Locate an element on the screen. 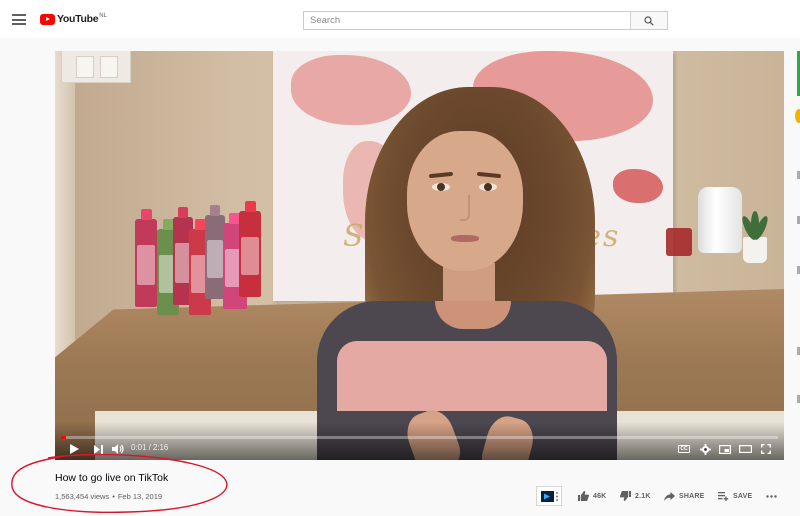 Image resolution: width=800 pixels, height=516 pixels. share-icon is located at coordinates (669, 496).